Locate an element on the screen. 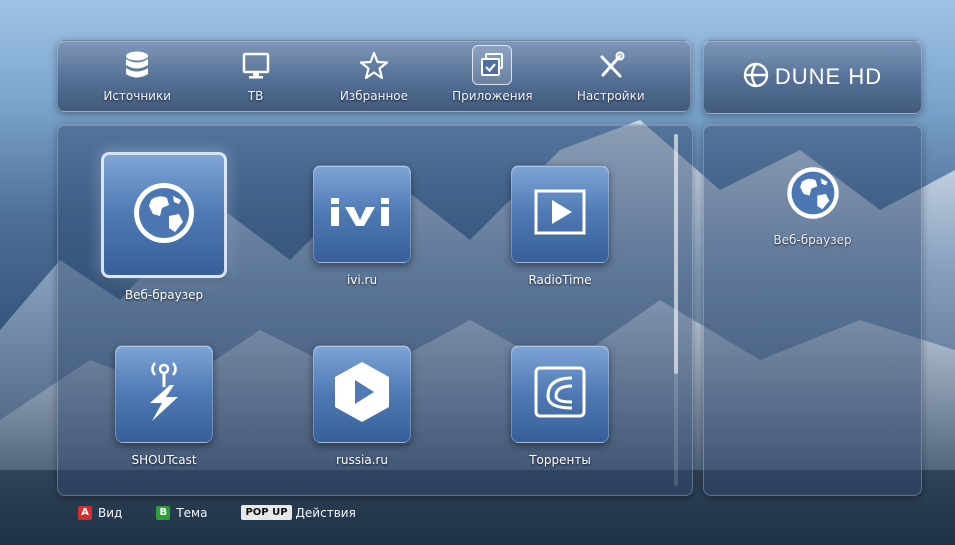 The image size is (955, 545). selected-app-label: Веб-браузер is located at coordinates (812, 240).